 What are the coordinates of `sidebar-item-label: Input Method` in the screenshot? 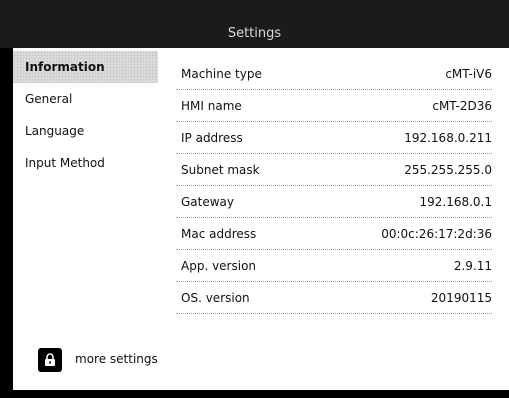 It's located at (65, 163).